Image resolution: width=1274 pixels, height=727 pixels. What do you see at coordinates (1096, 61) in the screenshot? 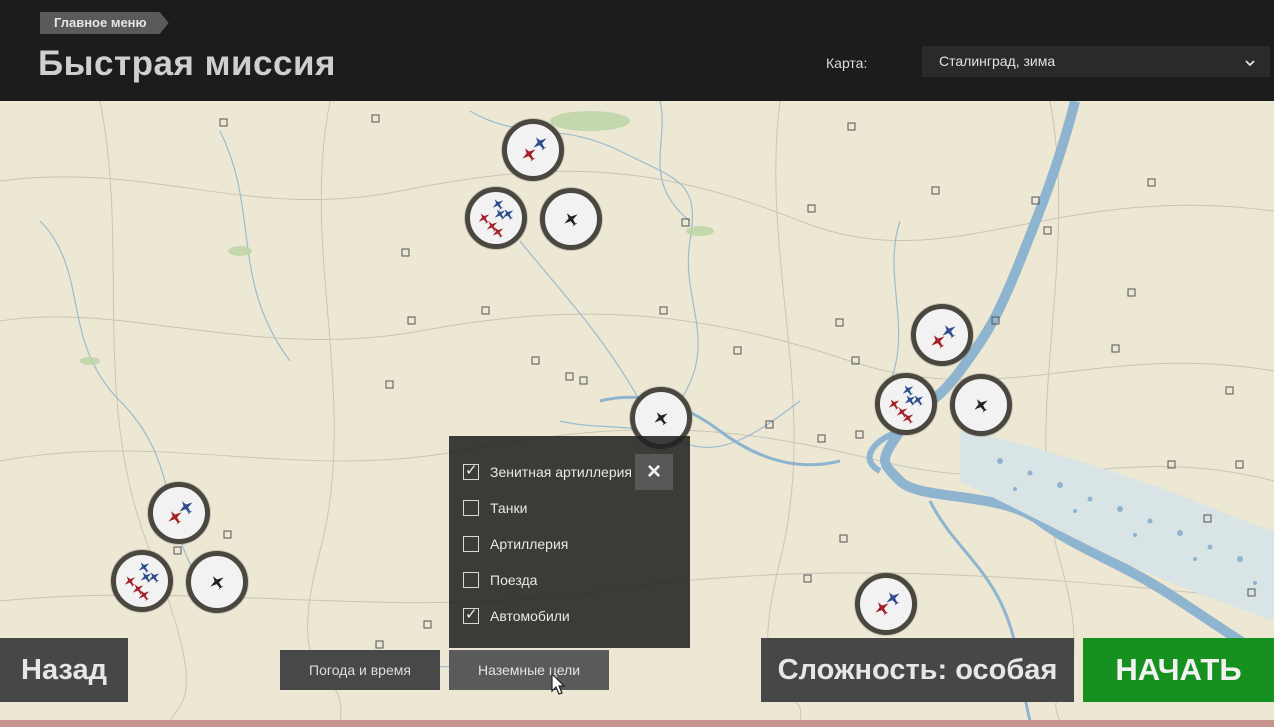
I see `map-select: Сталинград, зима` at bounding box center [1096, 61].